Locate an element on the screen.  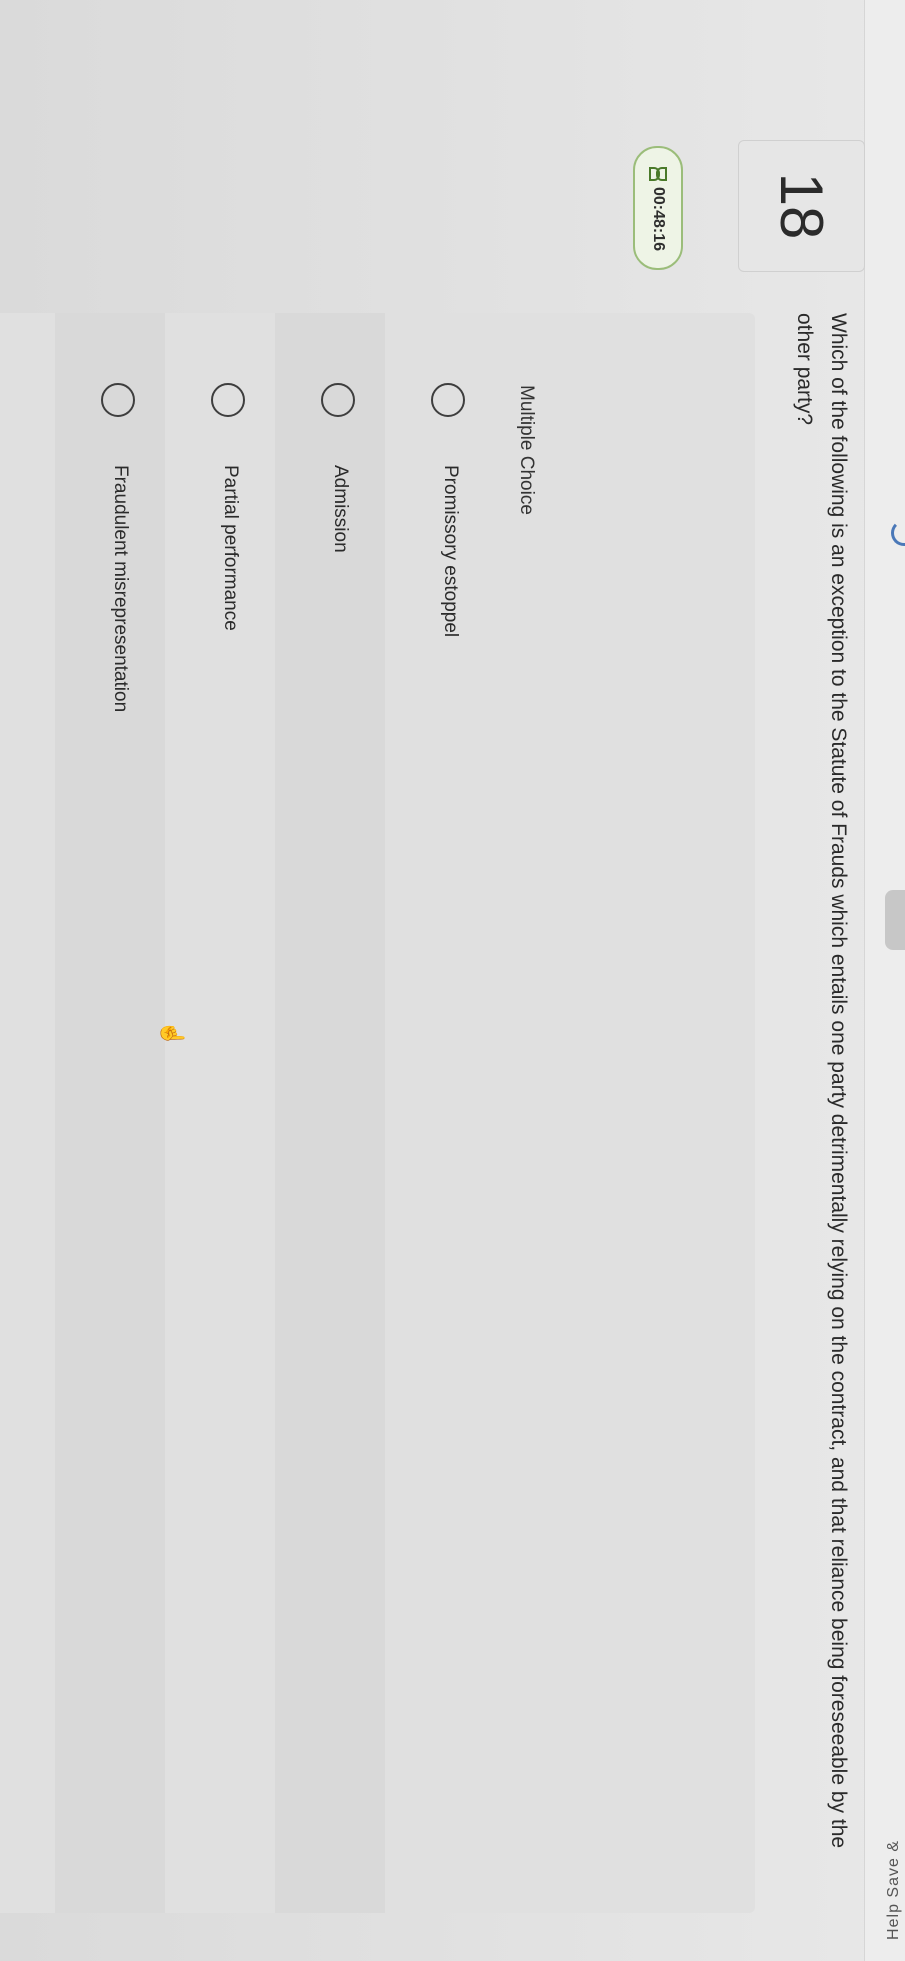
option-partial-performance: Partial performance is located at coordinates (220, 1113).